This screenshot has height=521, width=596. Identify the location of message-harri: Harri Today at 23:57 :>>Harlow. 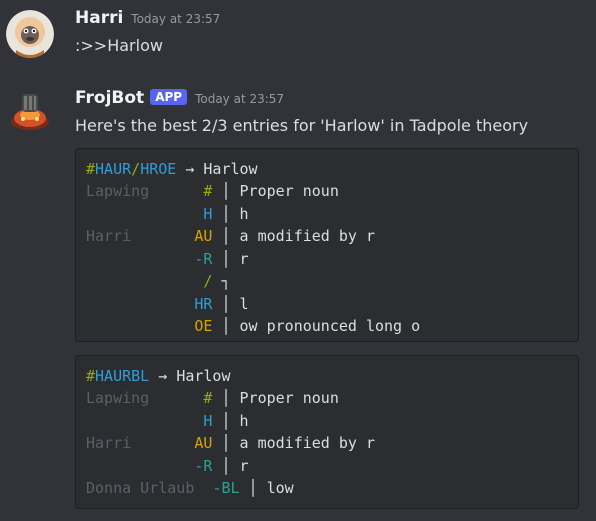
(298, 35).